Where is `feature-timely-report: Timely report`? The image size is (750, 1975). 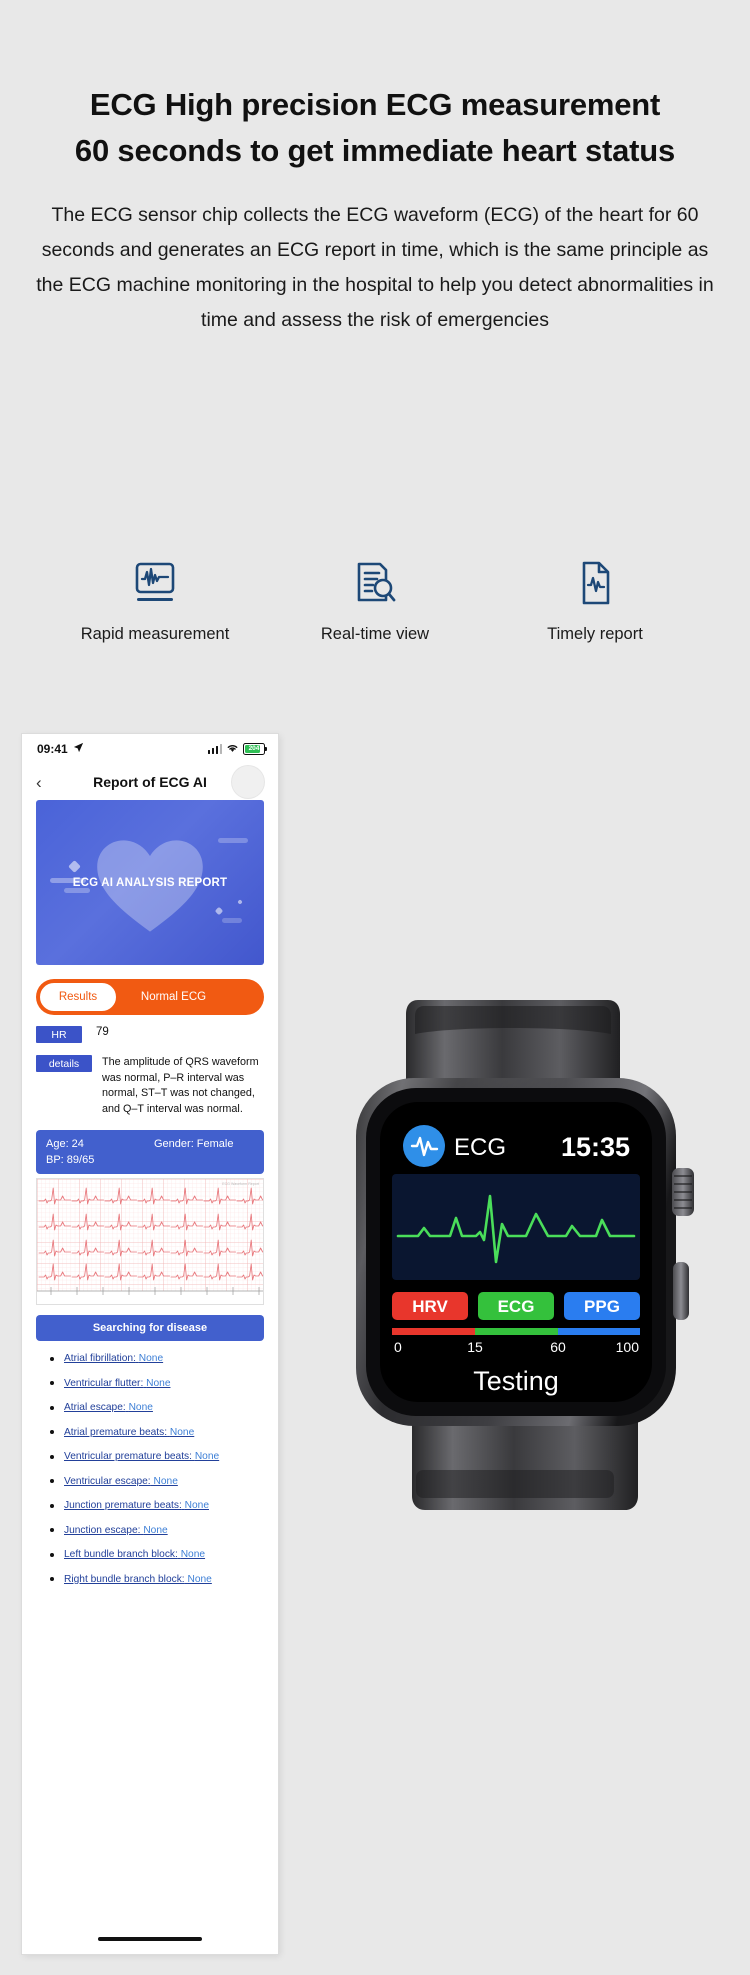
feature-timely-report: Timely report is located at coordinates (595, 599).